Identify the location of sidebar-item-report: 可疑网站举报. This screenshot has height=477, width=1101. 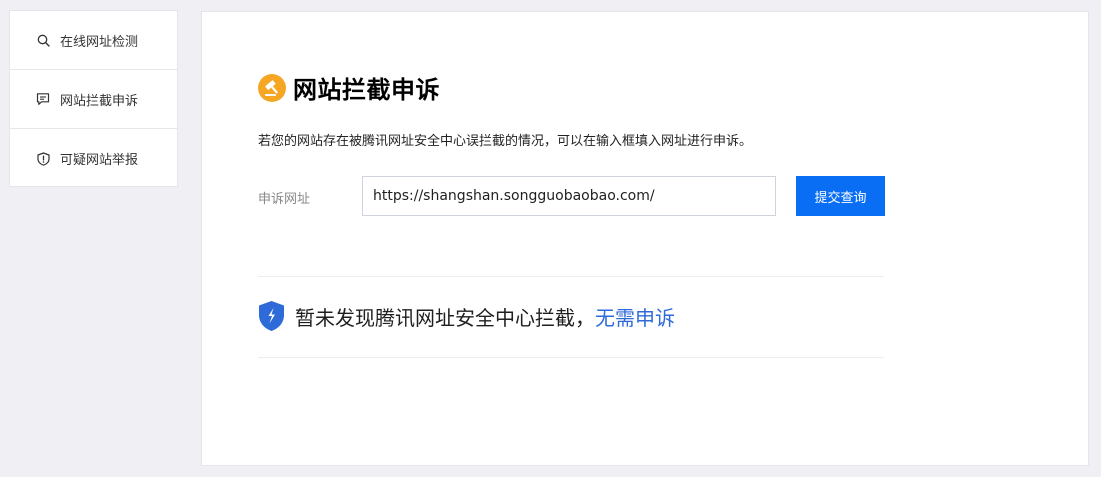
(93, 158).